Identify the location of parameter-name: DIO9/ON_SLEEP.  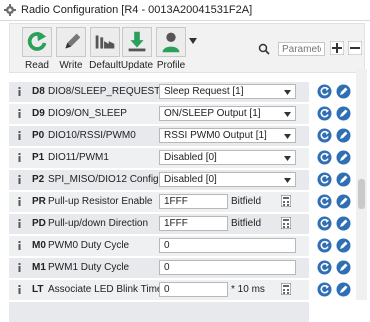
(87, 113).